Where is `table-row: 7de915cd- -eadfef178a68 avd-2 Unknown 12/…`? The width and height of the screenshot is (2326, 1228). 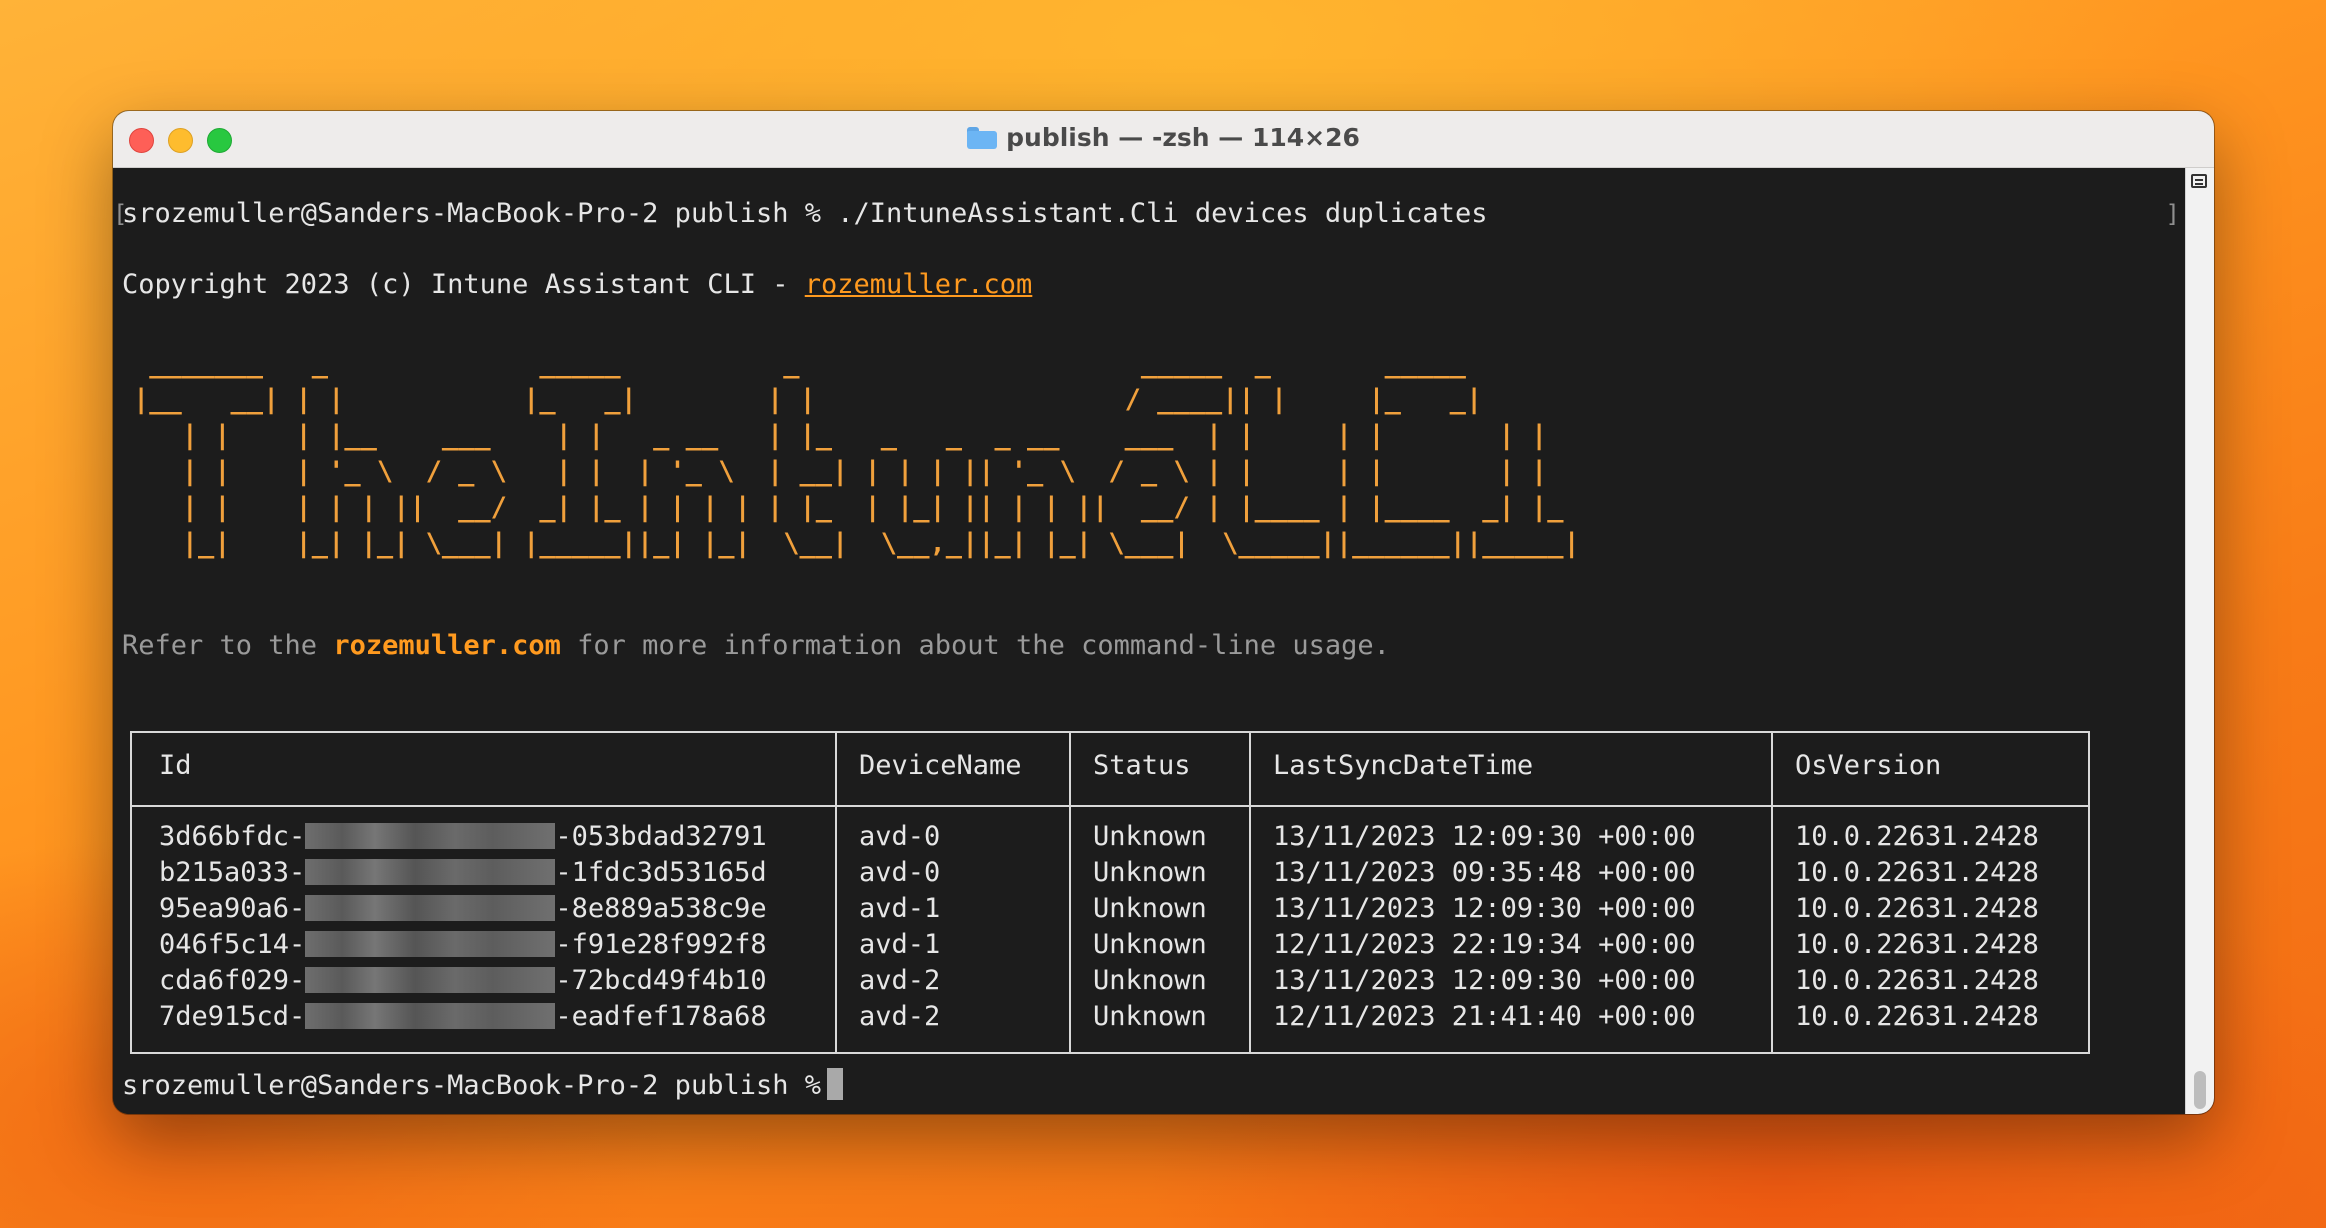
table-row: 7de915cd- -eadfef178a68 avd-2 Unknown 12/… is located at coordinates (1110, 1017).